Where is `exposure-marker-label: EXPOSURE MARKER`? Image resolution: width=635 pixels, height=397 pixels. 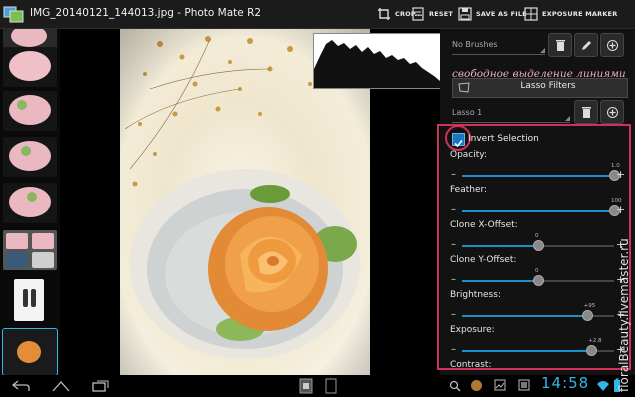 exposure-marker-label: EXPOSURE MARKER is located at coordinates (580, 14).